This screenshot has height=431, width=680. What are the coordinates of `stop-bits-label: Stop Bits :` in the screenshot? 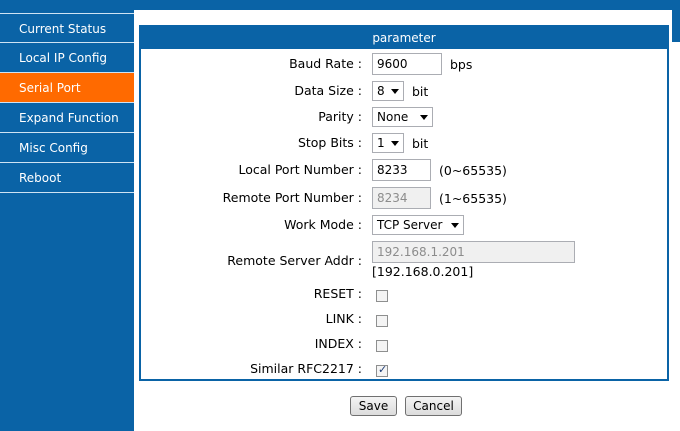 It's located at (329, 142).